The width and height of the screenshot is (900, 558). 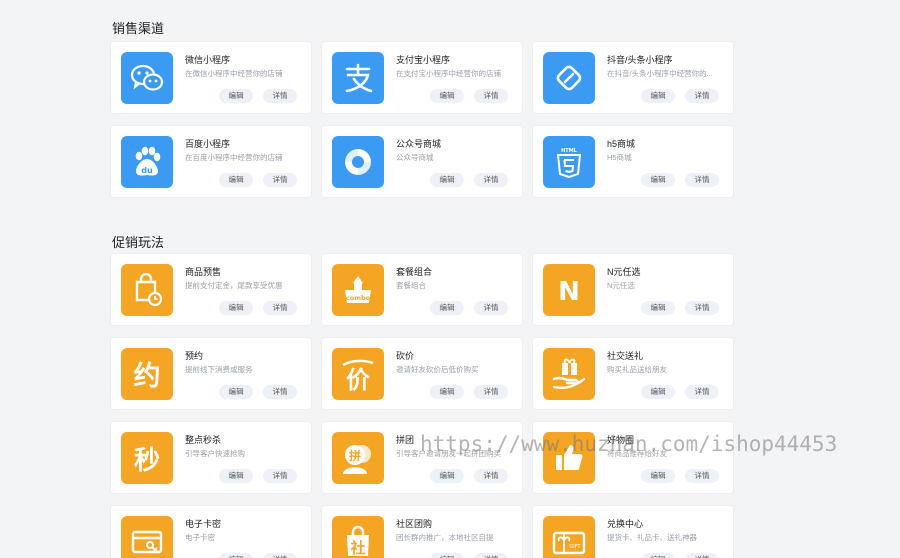 I want to click on card-title: 预约, so click(x=194, y=356).